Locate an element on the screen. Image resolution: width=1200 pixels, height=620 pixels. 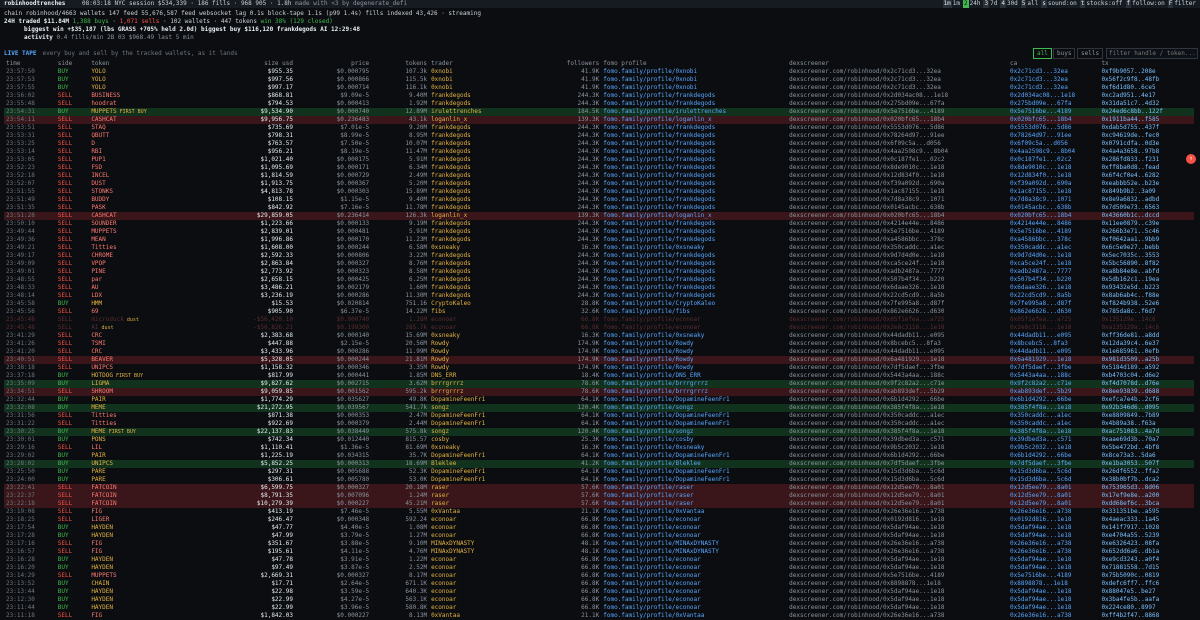
trader-name: CryptoKaleo is located at coordinates (482, 304).